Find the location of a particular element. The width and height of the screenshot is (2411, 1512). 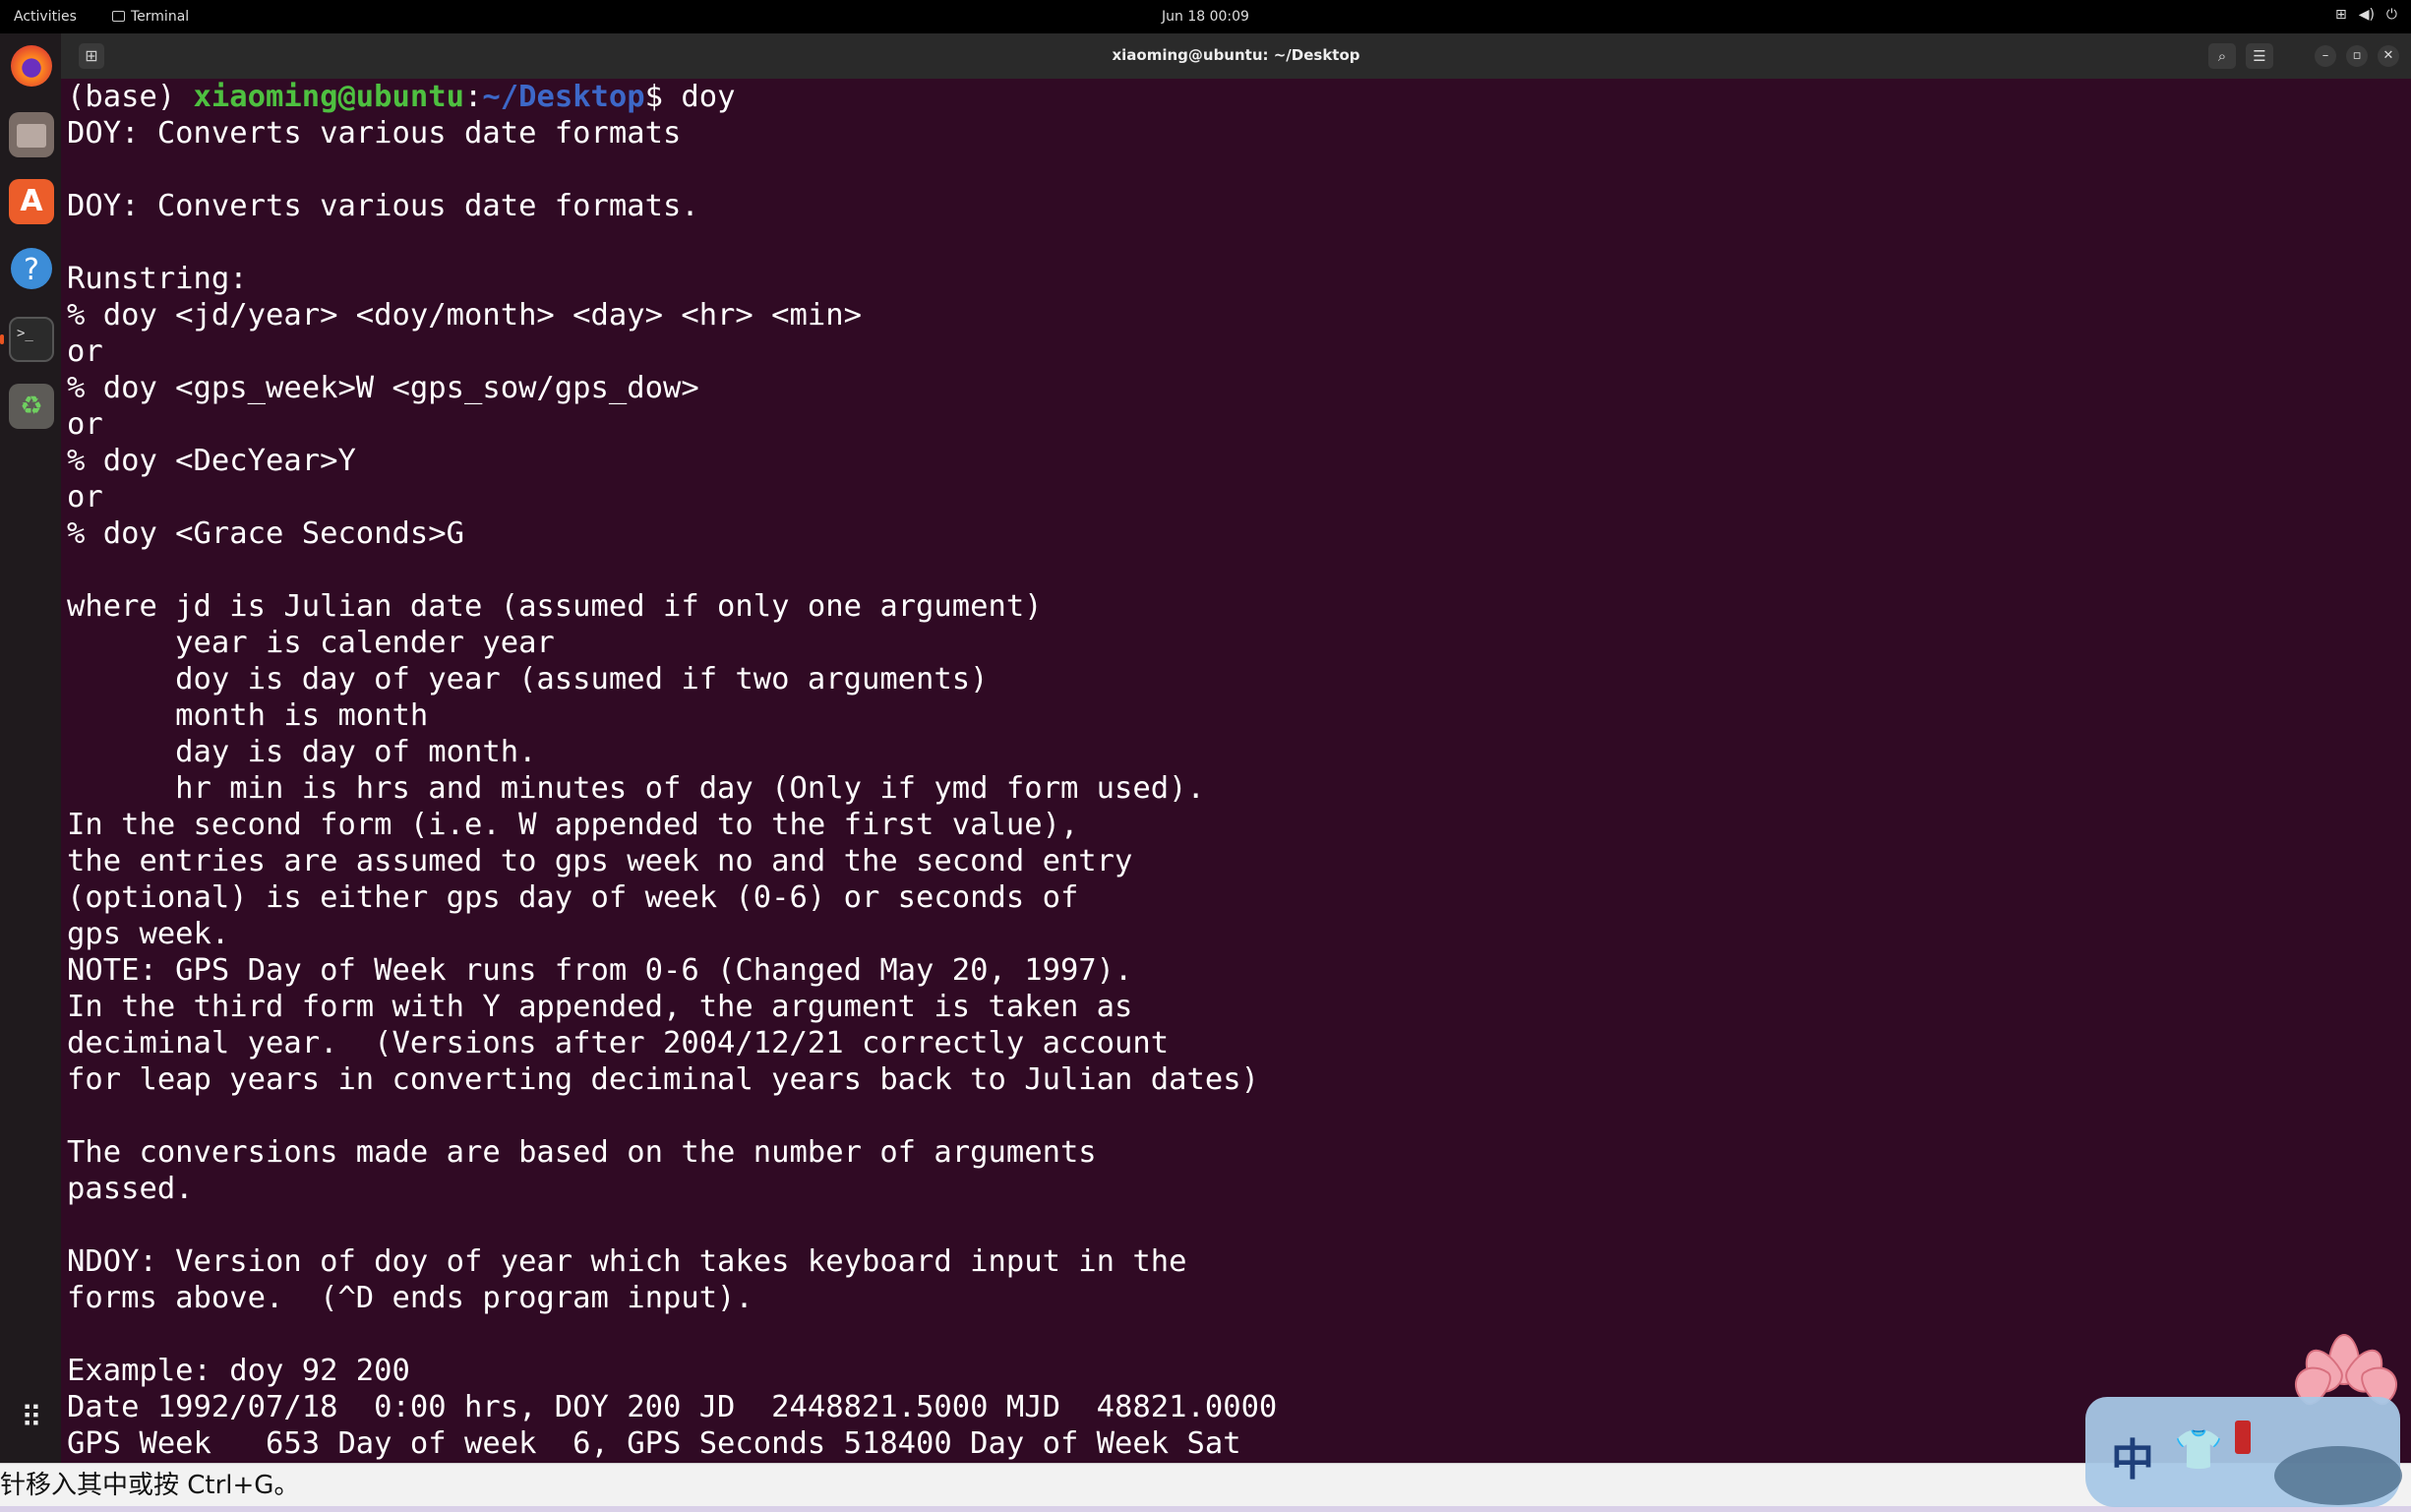

close-icon: ✕ is located at coordinates (2388, 56).